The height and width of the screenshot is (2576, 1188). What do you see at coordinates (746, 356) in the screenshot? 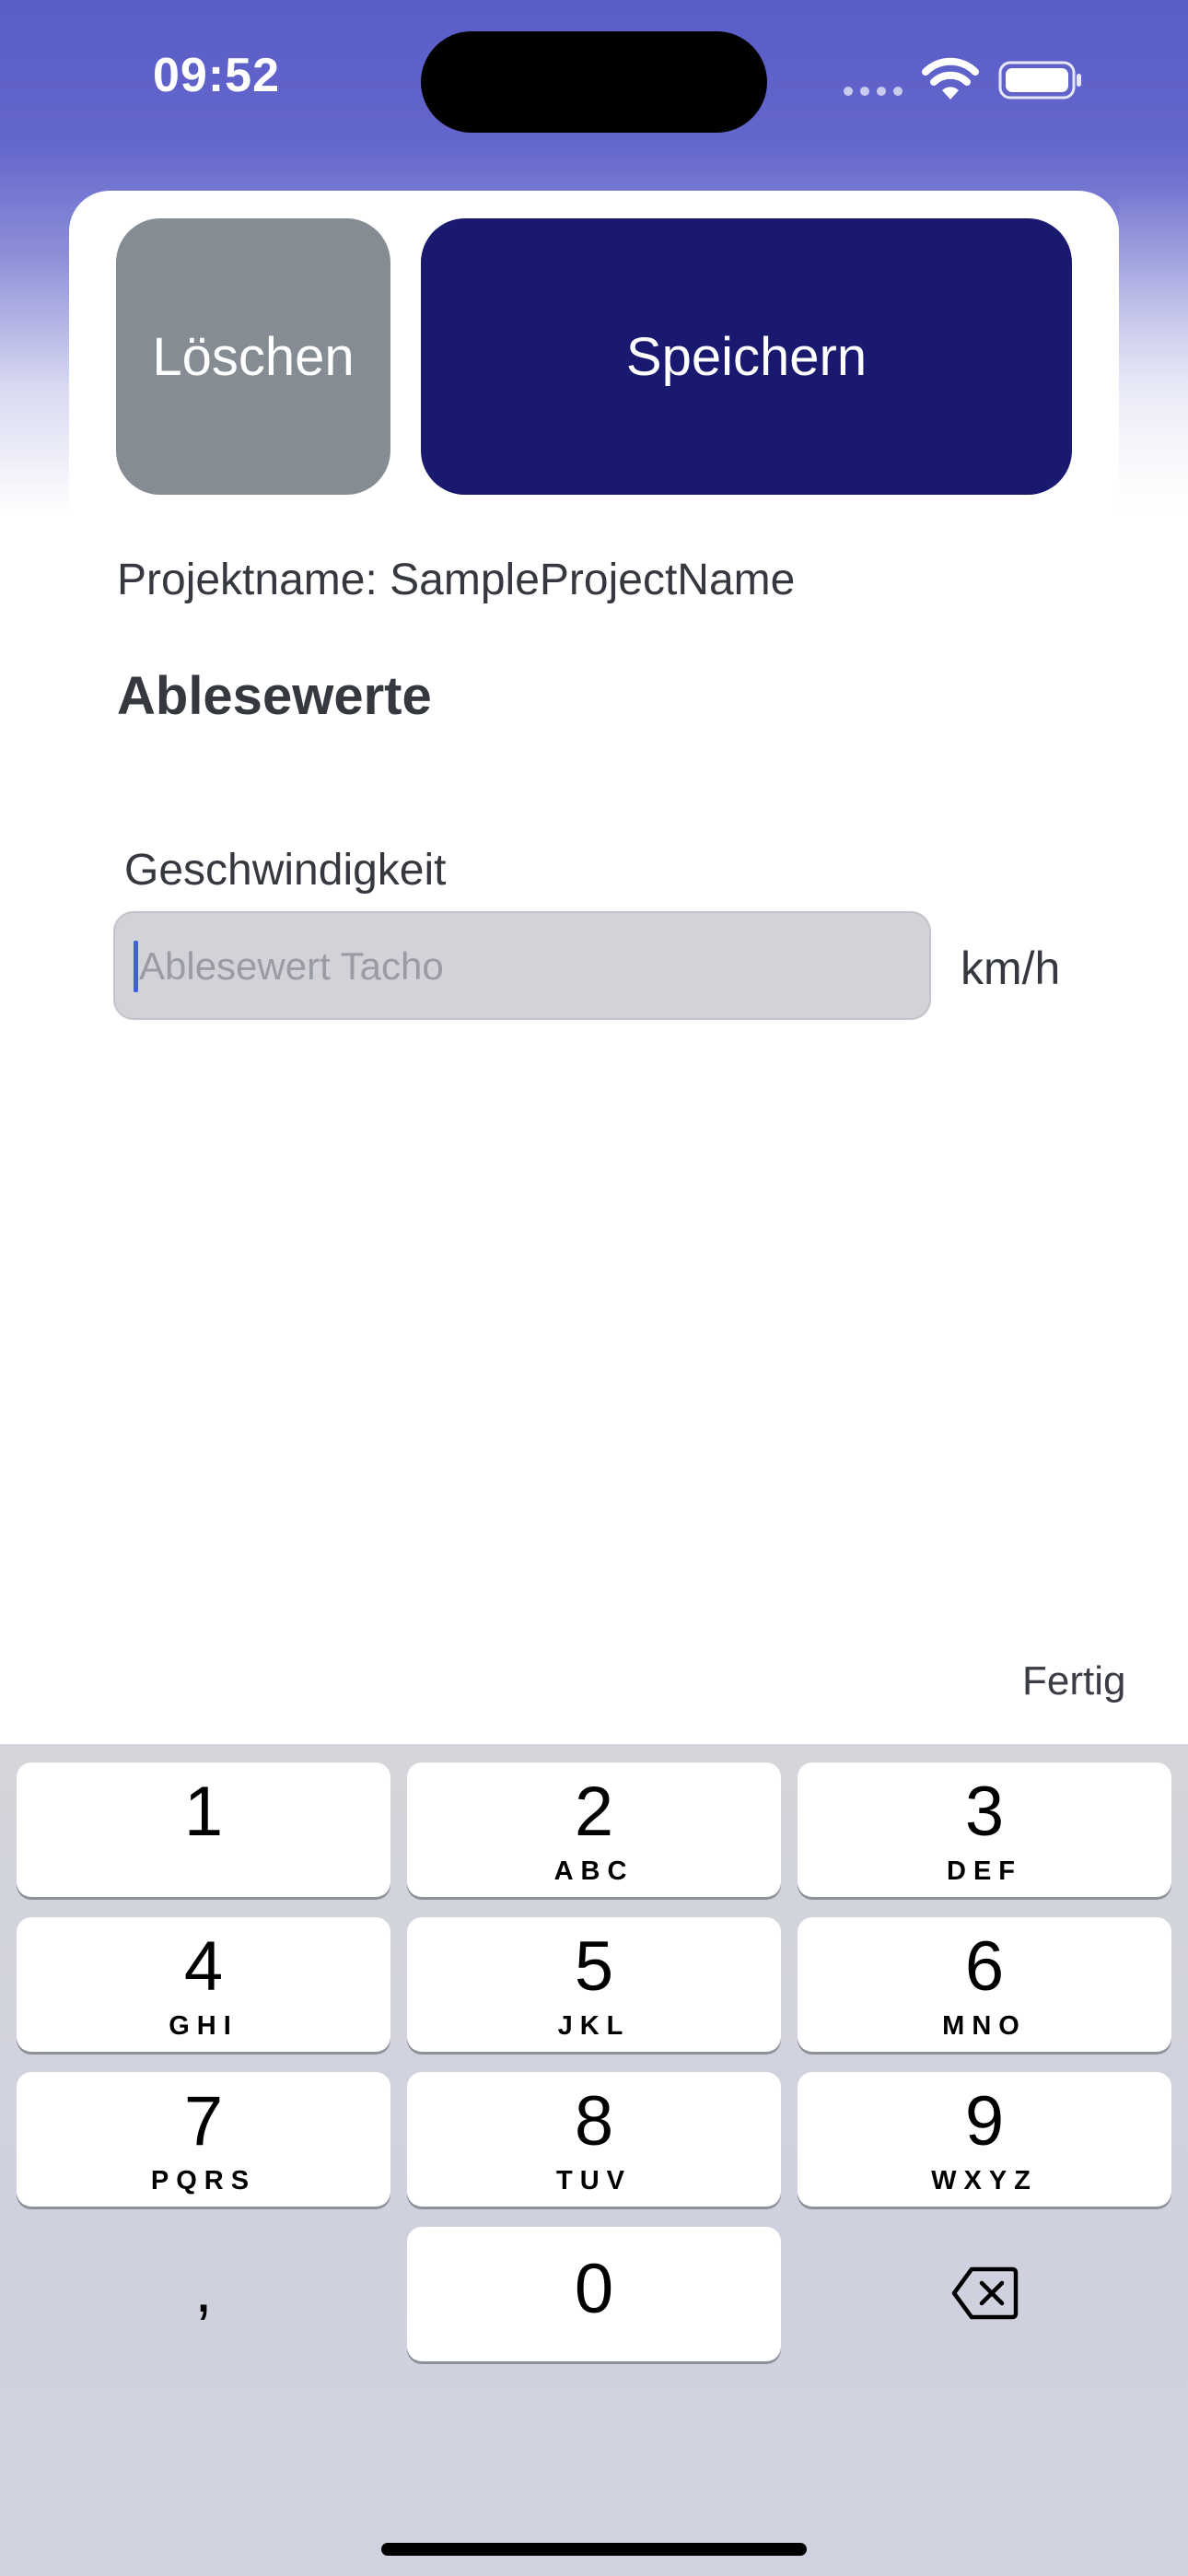
I see `save-button: Speichern` at bounding box center [746, 356].